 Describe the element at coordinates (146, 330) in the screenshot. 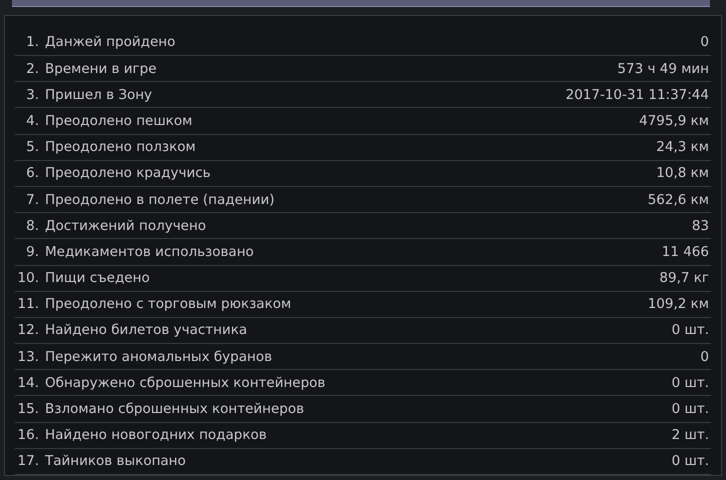

I see `stat-label: Найдено билетов участника` at that location.